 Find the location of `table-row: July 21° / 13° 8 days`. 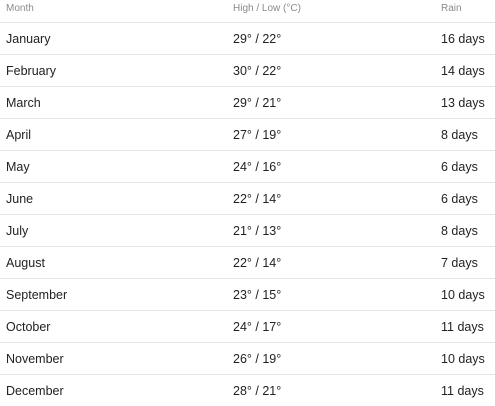

table-row: July 21° / 13° 8 days is located at coordinates (247, 231).